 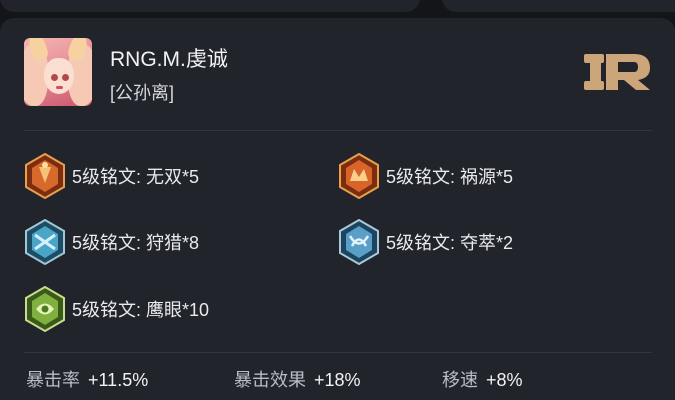 What do you see at coordinates (270, 380) in the screenshot?
I see `stat-label: 暴击效果` at bounding box center [270, 380].